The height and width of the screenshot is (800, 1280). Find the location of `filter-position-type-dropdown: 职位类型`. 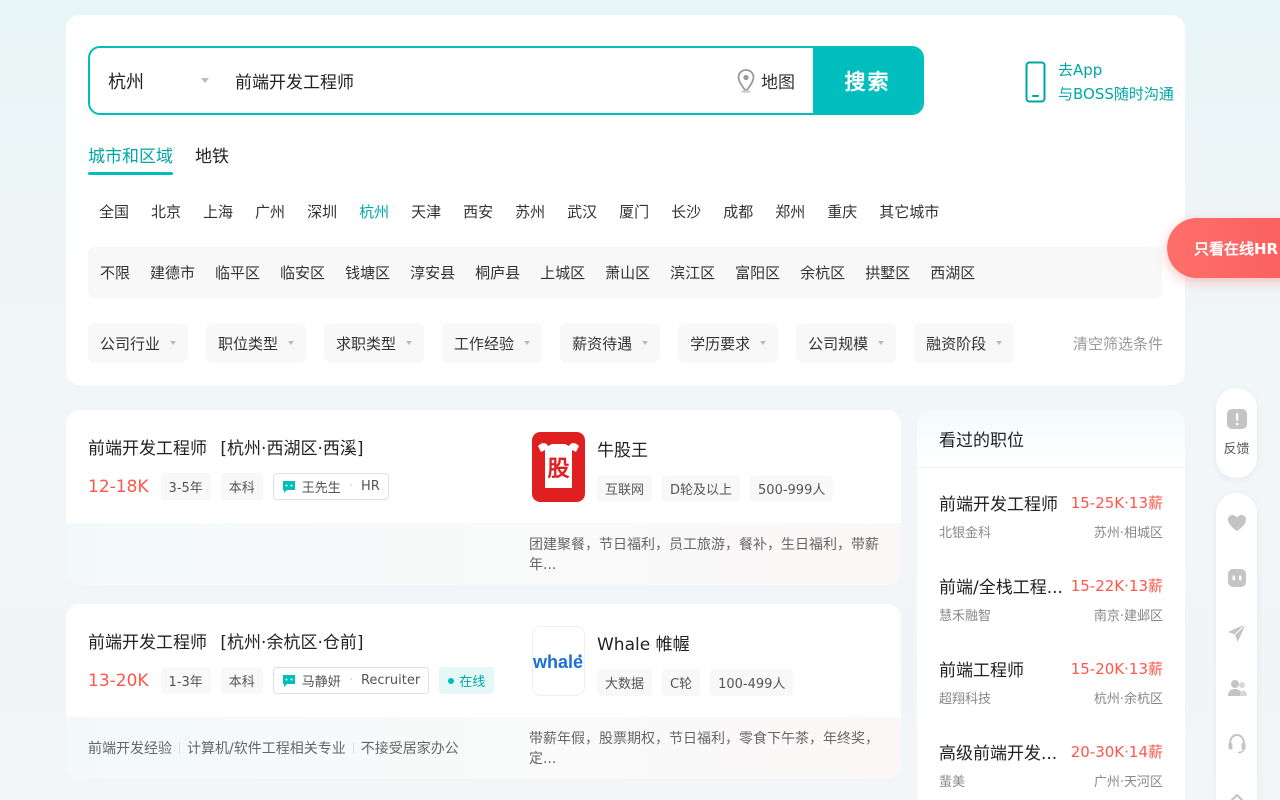

filter-position-type-dropdown: 职位类型 is located at coordinates (256, 343).